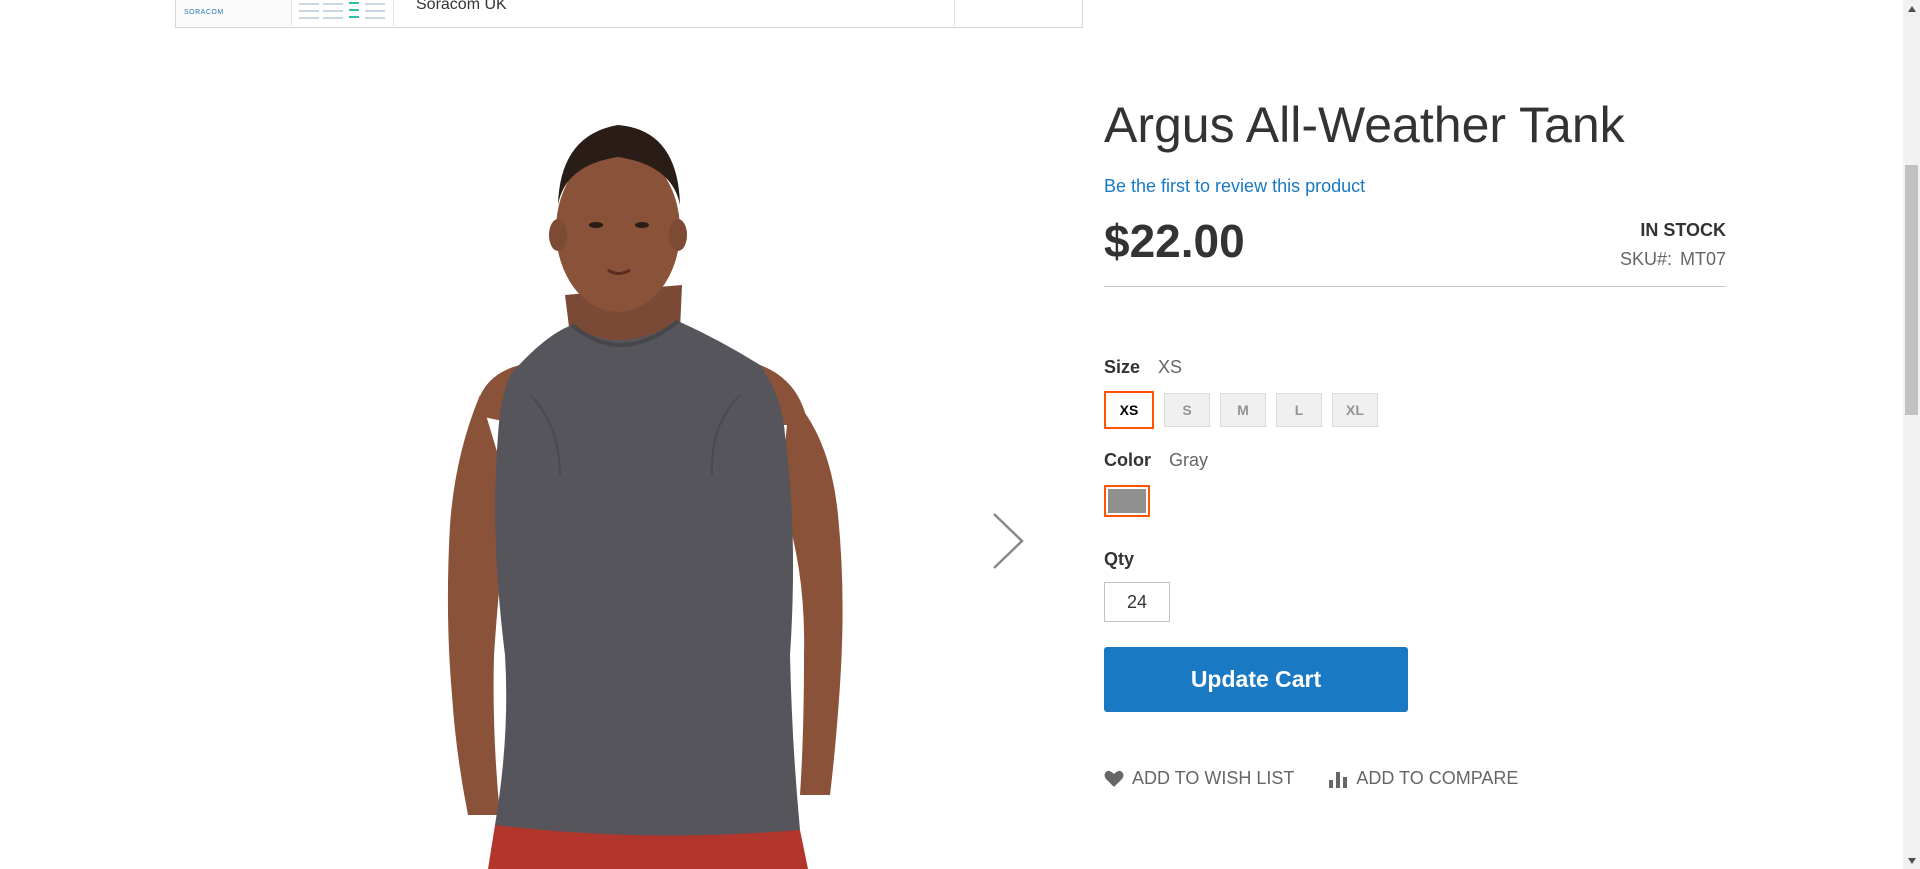  I want to click on update-cart-button: Update Cart, so click(1256, 679).